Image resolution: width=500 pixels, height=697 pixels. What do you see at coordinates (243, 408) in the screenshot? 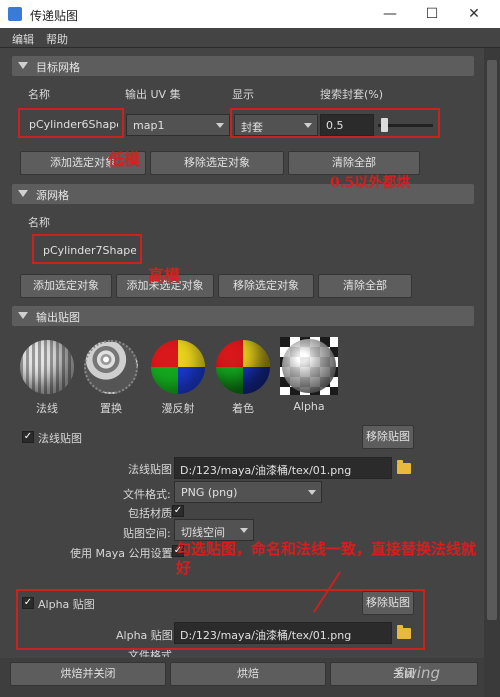
I see `map-label-shaded: 着色` at bounding box center [243, 408].